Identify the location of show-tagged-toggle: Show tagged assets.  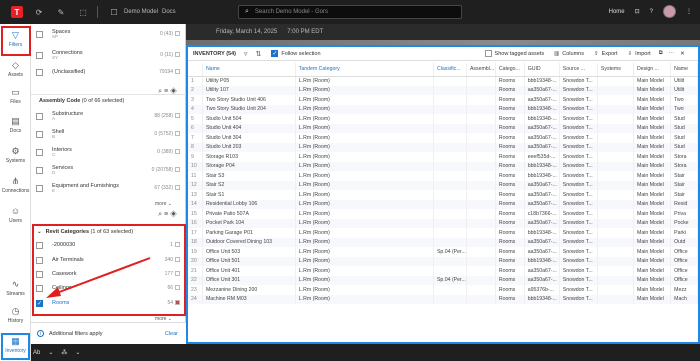
(514, 53).